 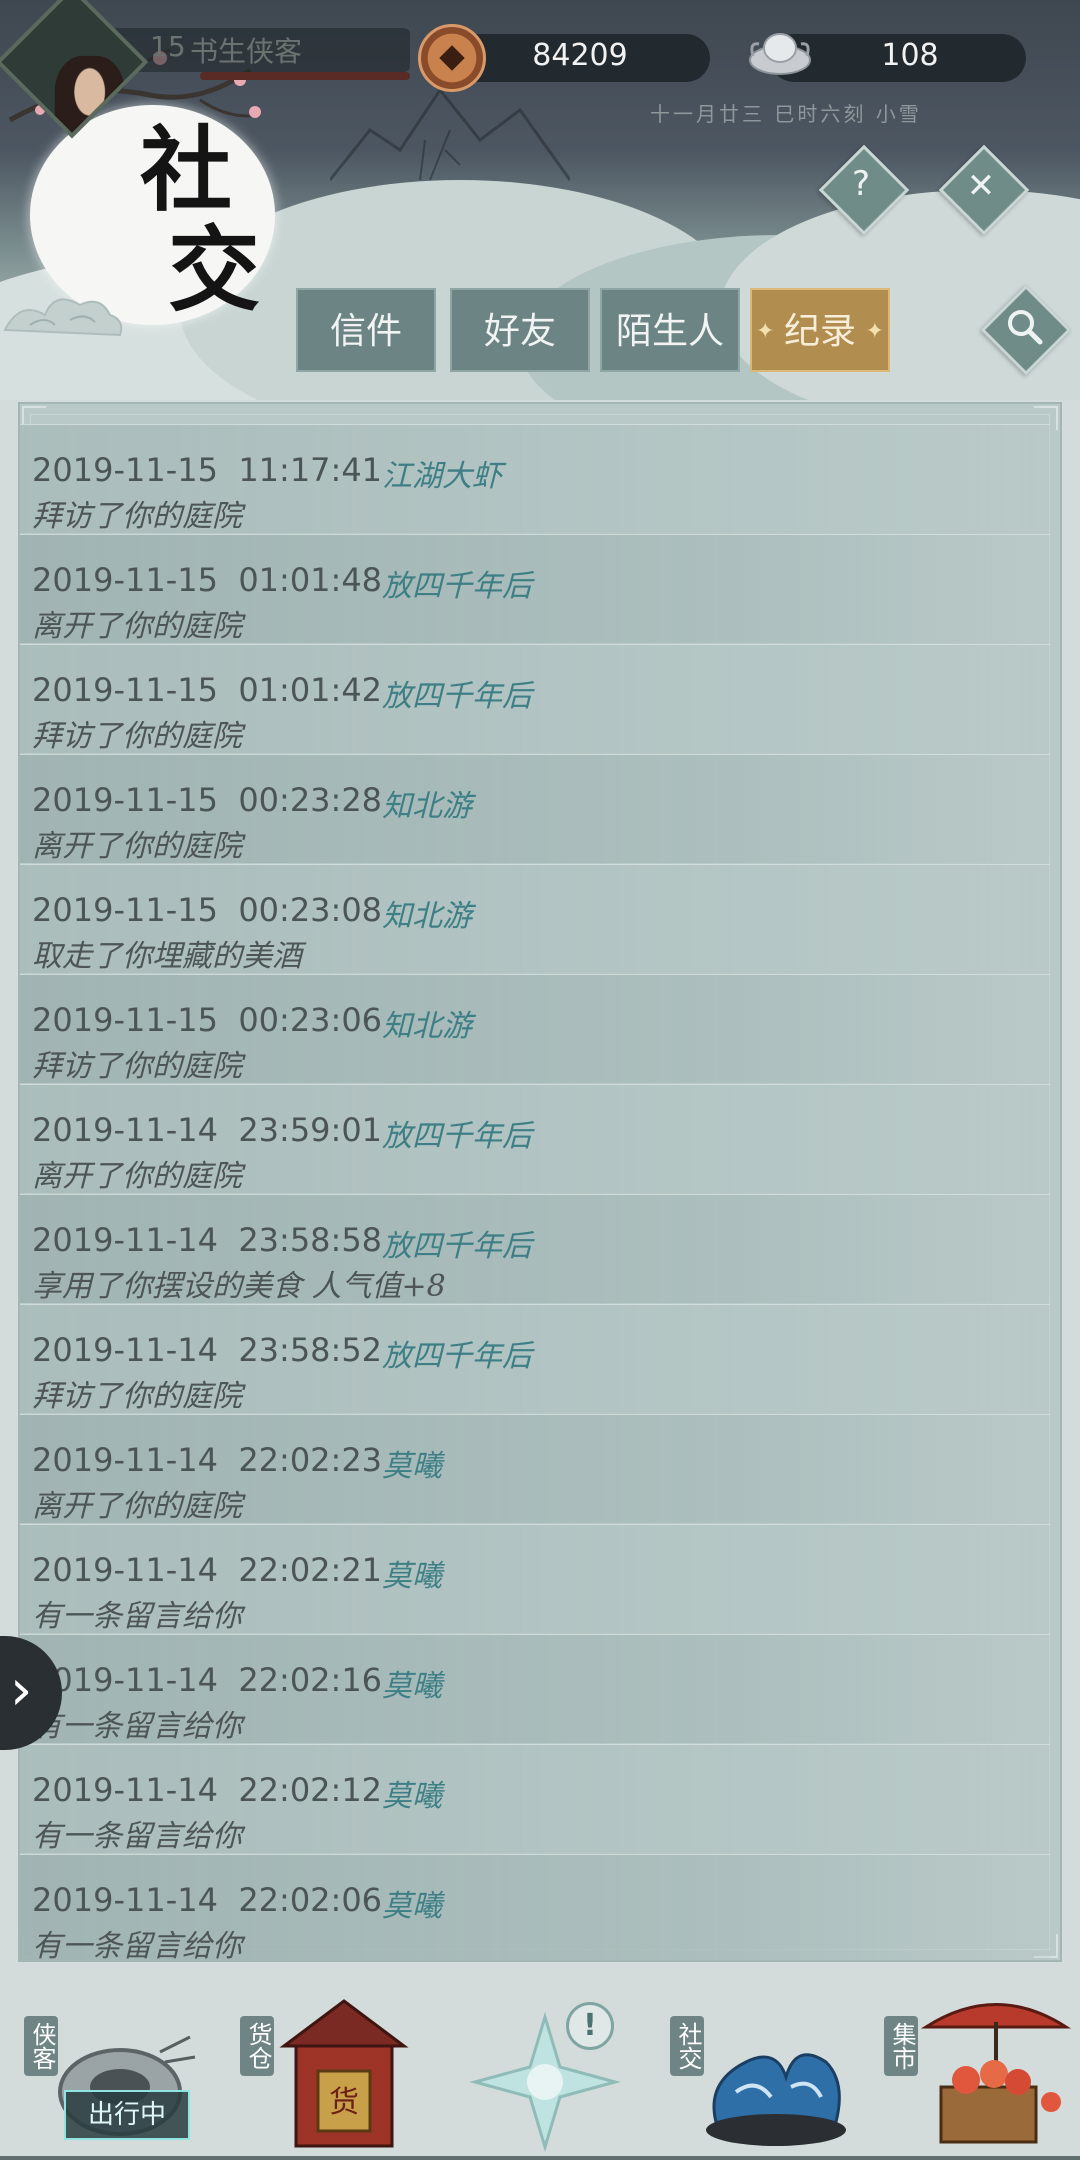 I want to click on market-stall-icon, so click(x=996, y=2073).